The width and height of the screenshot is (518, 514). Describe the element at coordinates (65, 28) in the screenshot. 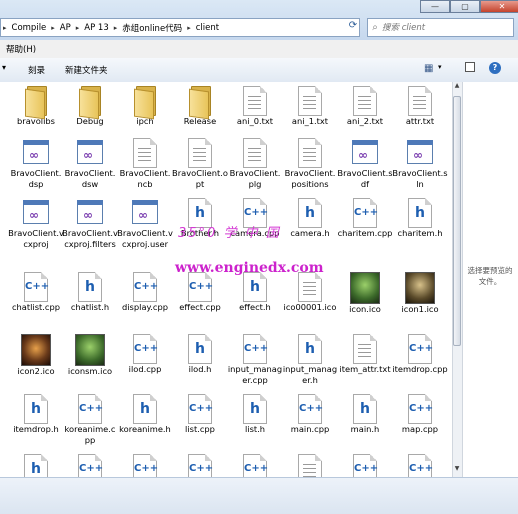

I see `breadcrumb-ap: AP` at that location.